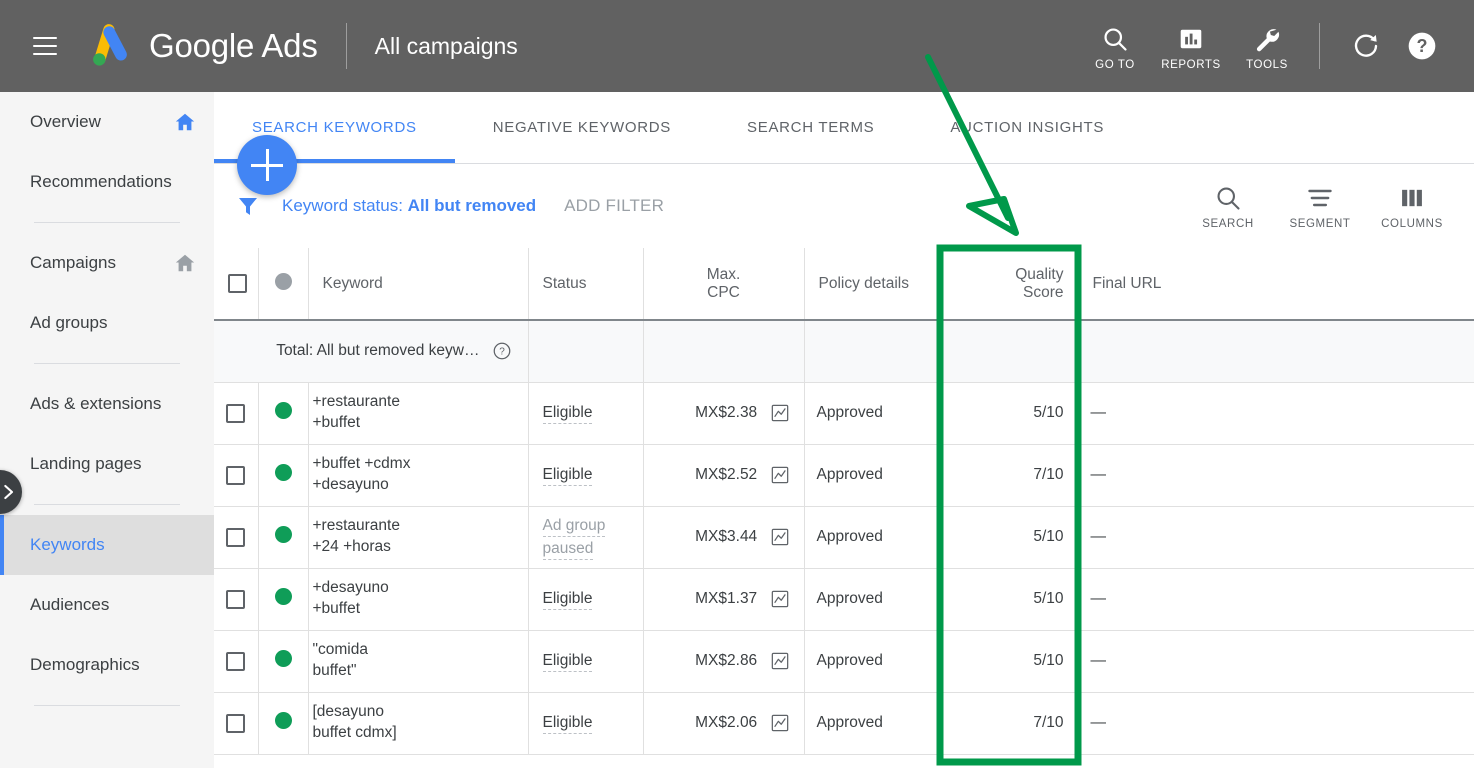 Image resolution: width=1474 pixels, height=768 pixels. I want to click on row-keyword-cell: +desayuno +buffet, so click(418, 599).